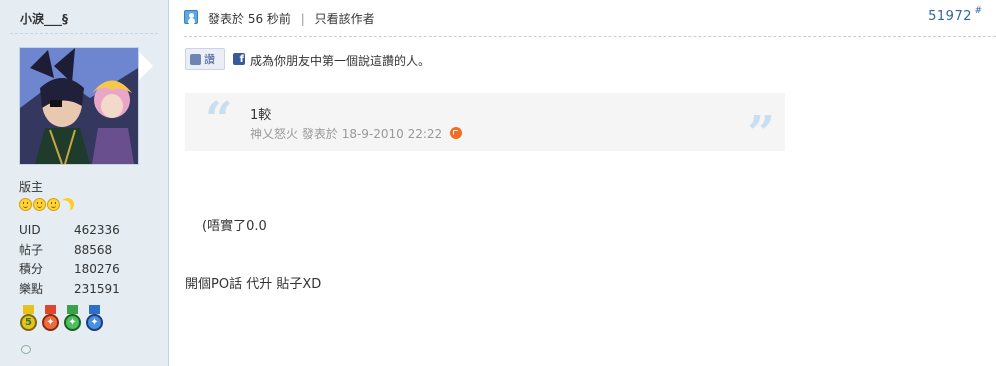  What do you see at coordinates (269, 19) in the screenshot?
I see `posted-time: 56 秒前` at bounding box center [269, 19].